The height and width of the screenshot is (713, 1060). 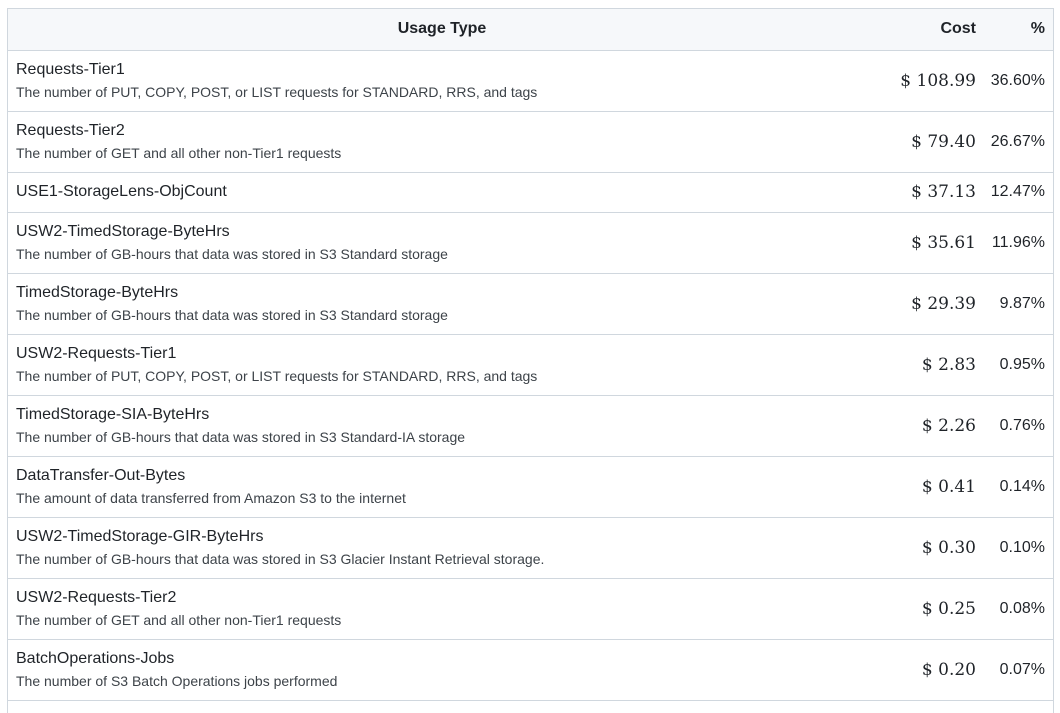 I want to click on percent-cell: 11.96%, so click(x=1014, y=243).